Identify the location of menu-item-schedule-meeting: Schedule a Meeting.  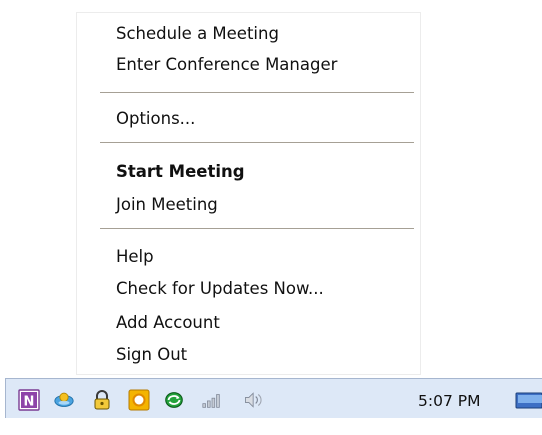
(197, 34).